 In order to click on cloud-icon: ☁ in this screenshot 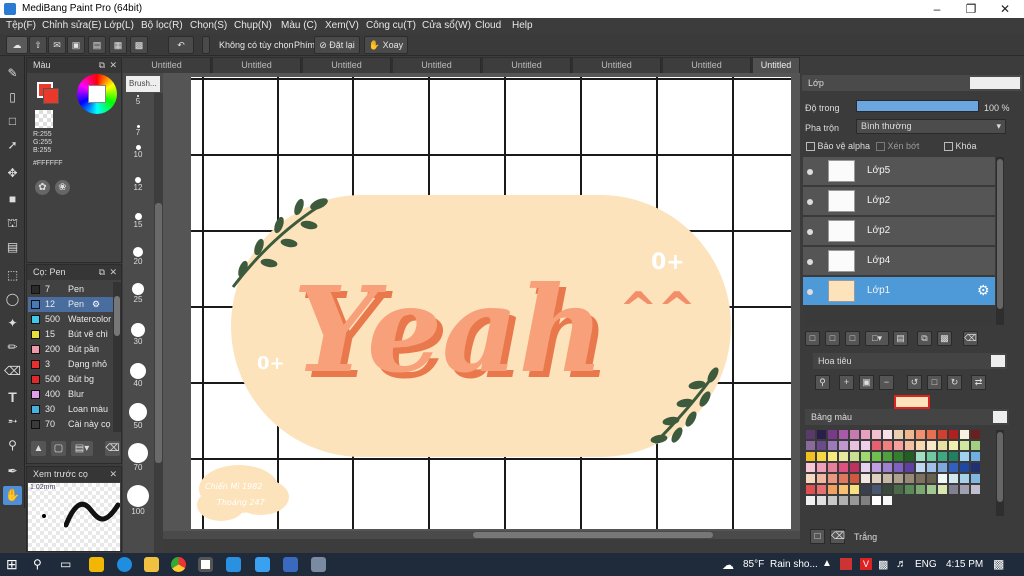, I will do `click(17, 45)`.